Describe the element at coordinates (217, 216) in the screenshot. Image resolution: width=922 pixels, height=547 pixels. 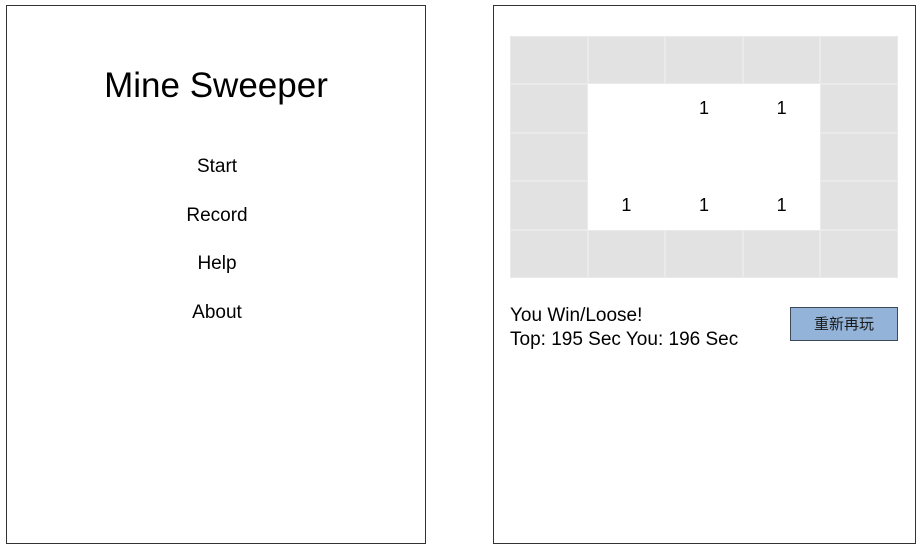
I see `menu-item-record: Record` at that location.